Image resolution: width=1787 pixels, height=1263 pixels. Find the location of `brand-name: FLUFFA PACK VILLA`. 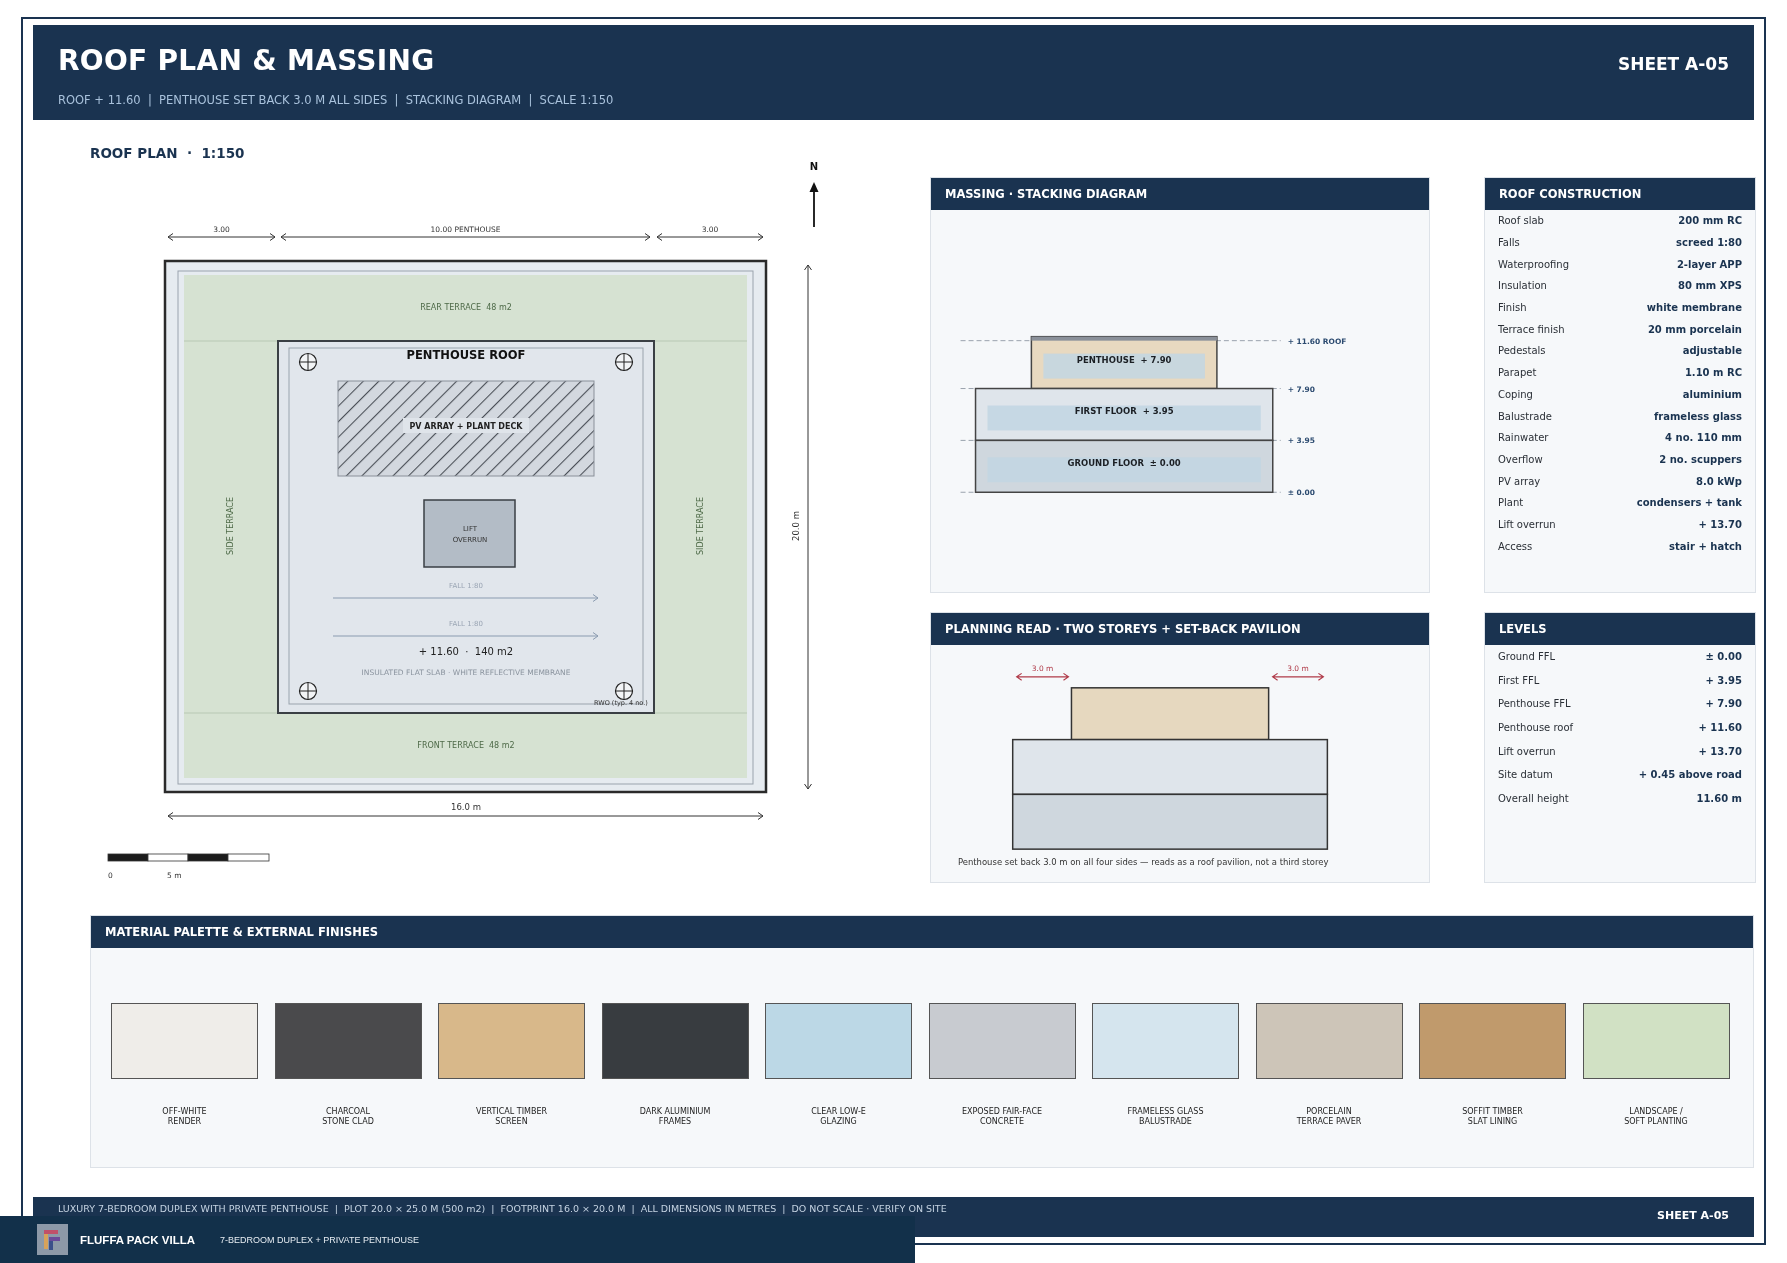

brand-name: FLUFFA PACK VILLA is located at coordinates (137, 1239).